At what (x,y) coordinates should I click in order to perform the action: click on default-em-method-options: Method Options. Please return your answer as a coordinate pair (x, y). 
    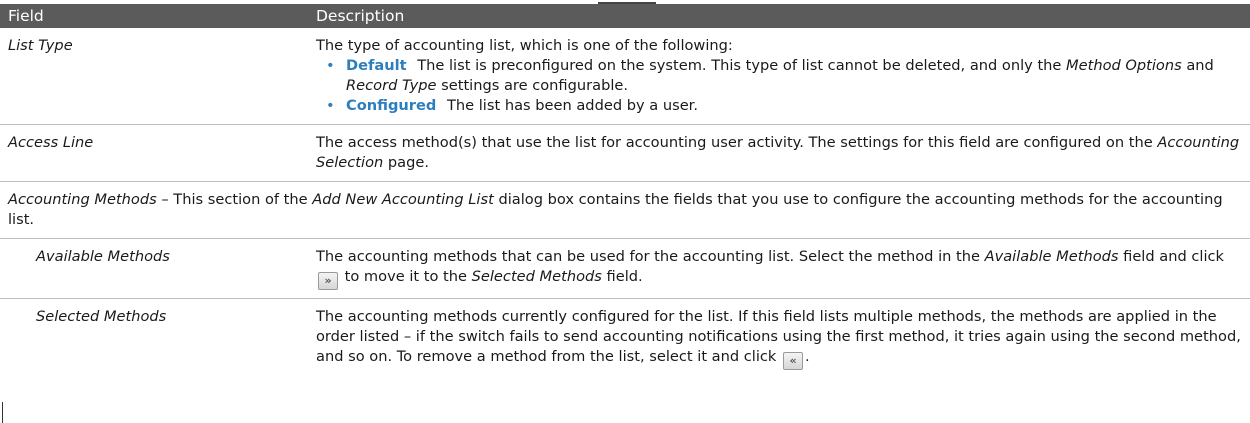
    Looking at the image, I should click on (1124, 65).